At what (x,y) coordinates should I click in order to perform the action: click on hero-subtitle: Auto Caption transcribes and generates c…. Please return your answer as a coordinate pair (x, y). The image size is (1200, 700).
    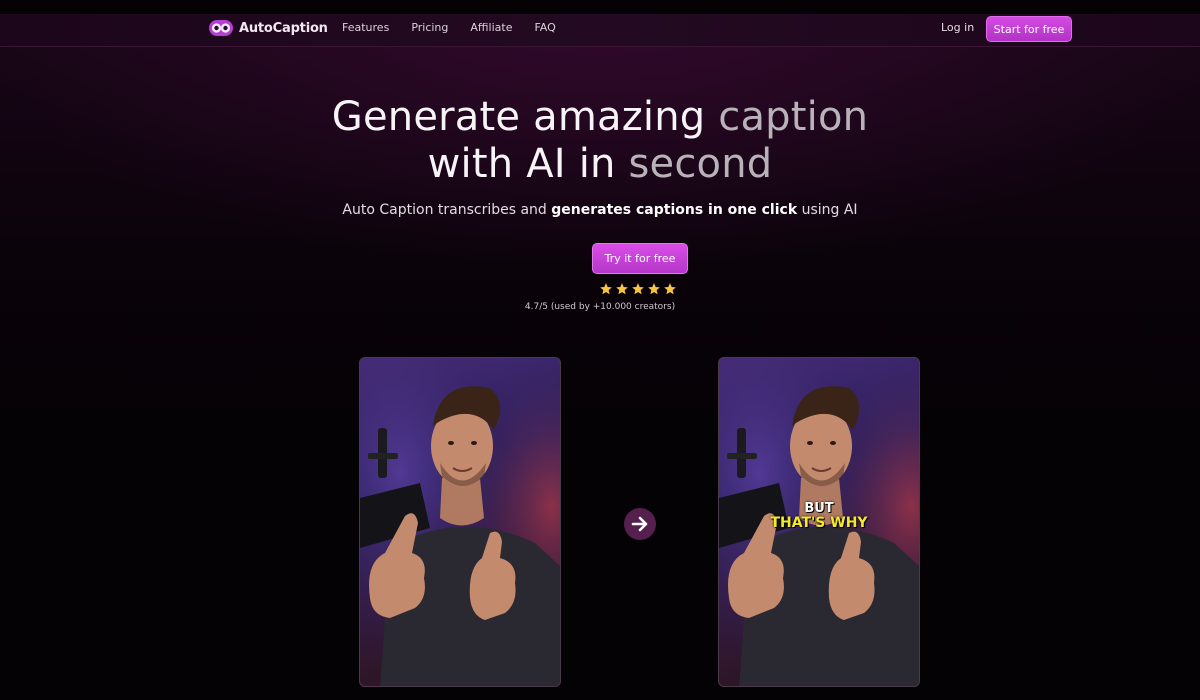
    Looking at the image, I should click on (600, 210).